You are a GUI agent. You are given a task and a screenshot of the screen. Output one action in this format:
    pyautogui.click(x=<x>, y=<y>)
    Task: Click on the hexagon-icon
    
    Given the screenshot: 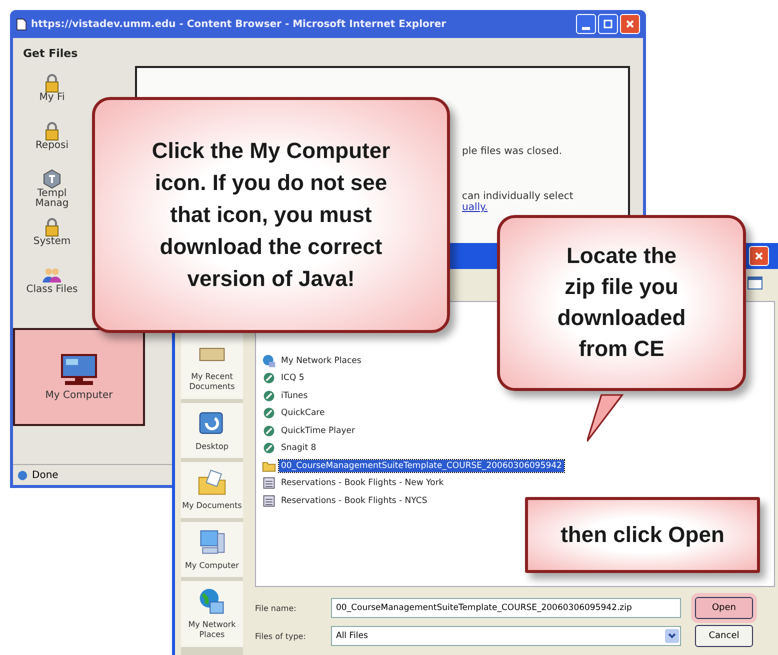 What is the action you would take?
    pyautogui.click(x=52, y=179)
    